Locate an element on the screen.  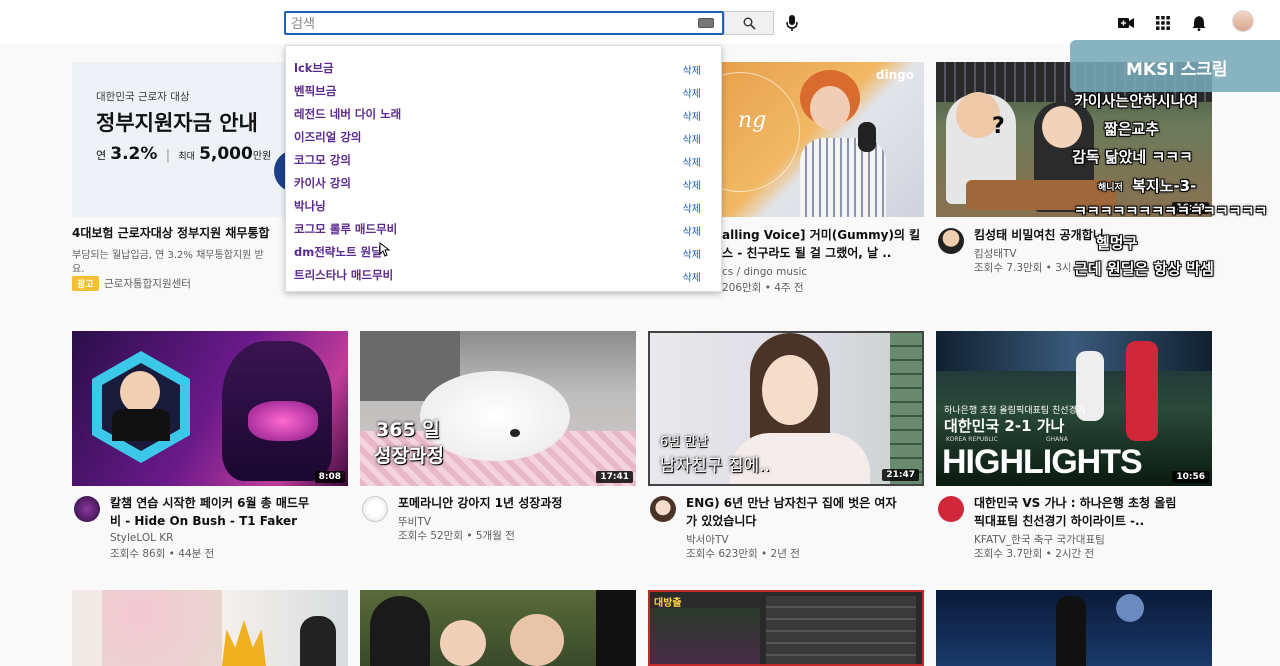
suggestion-text: 벤픽브금 is located at coordinates (315, 91).